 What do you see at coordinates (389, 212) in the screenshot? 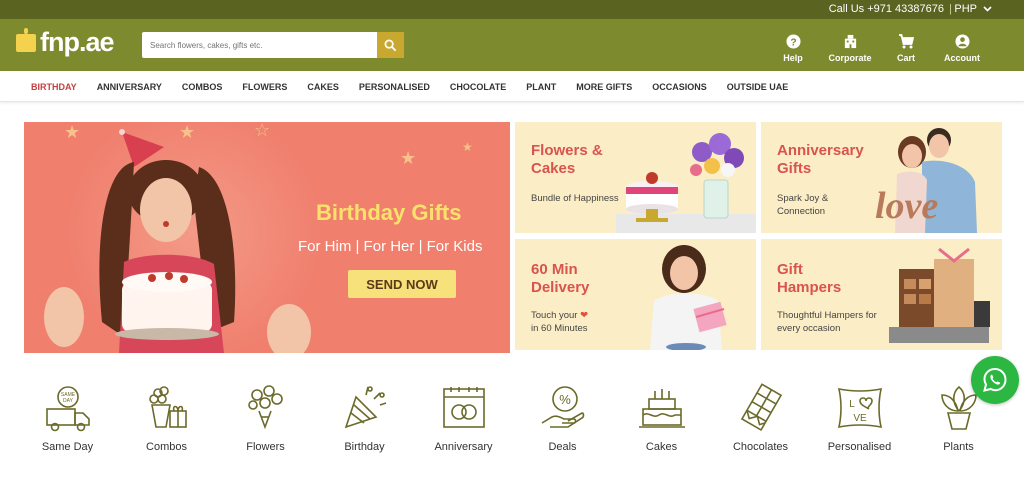
I see `hero-title: Birthday Gifts` at bounding box center [389, 212].